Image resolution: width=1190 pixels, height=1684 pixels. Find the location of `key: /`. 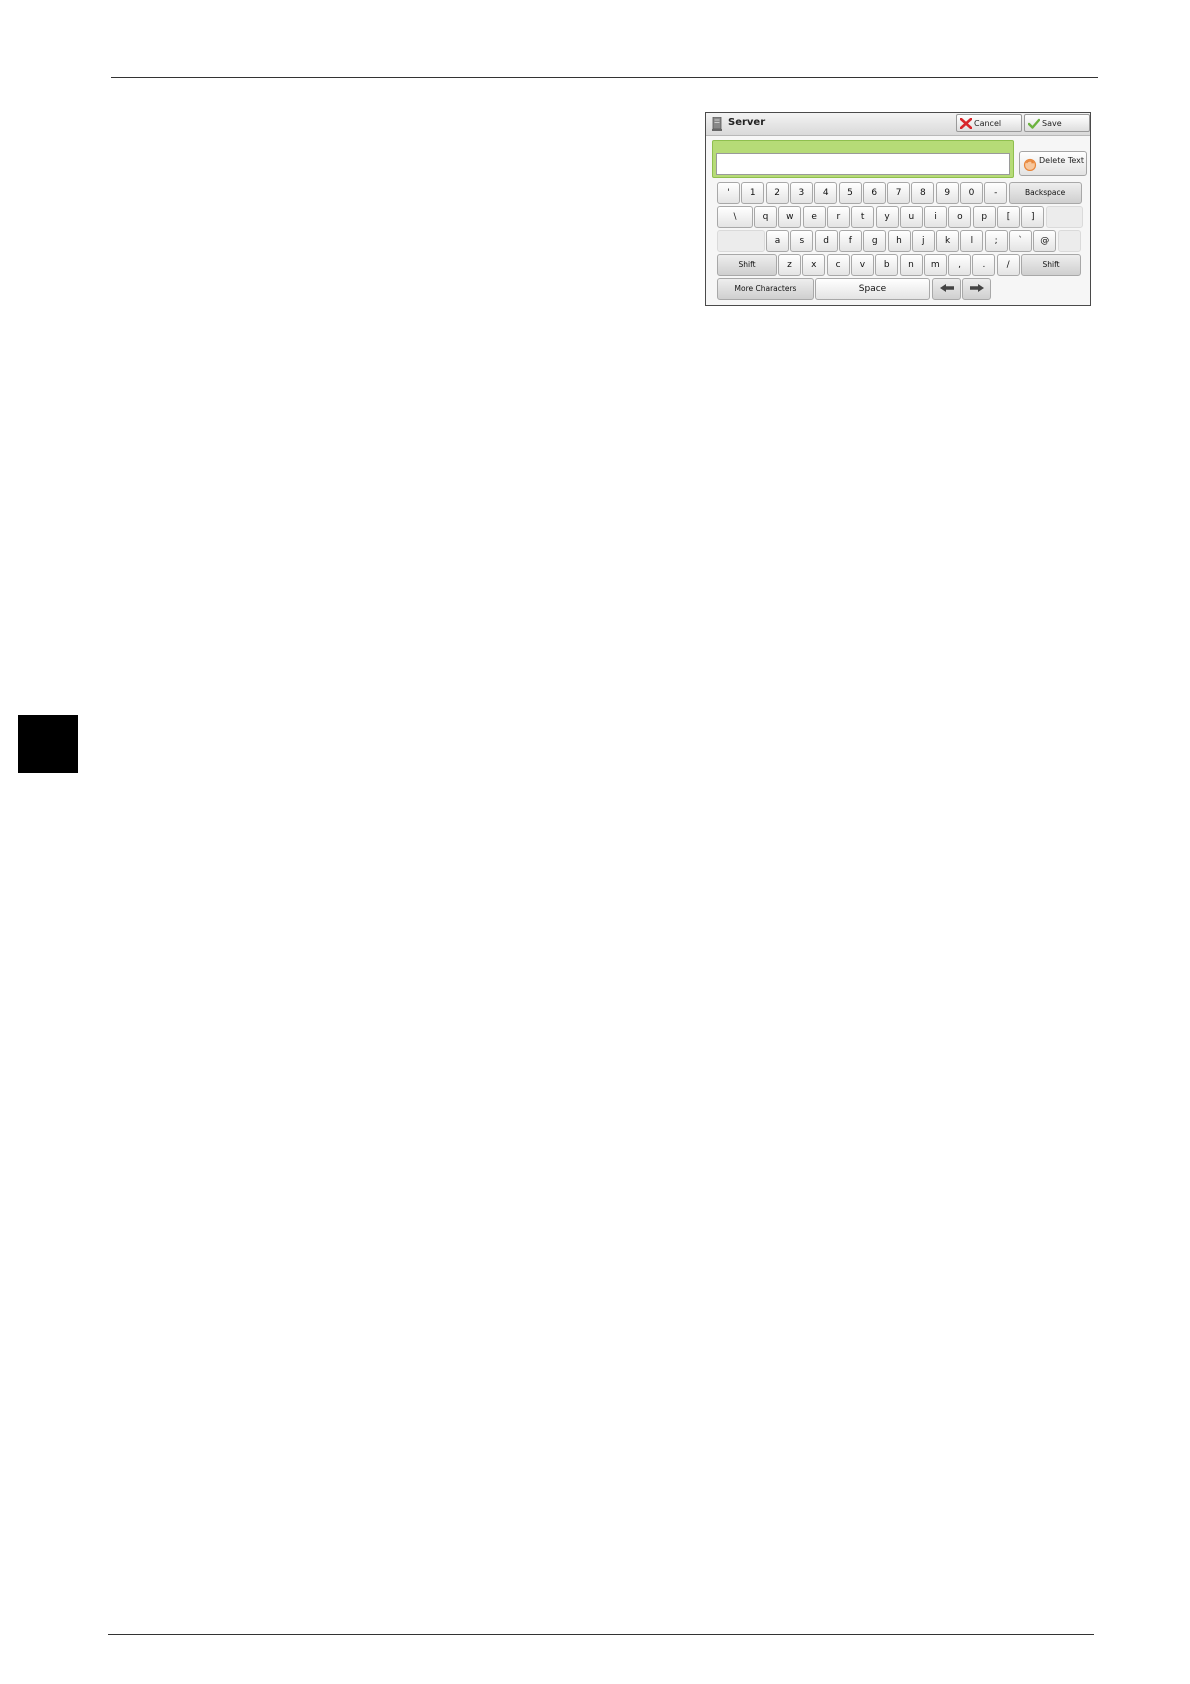

key: / is located at coordinates (1008, 265).